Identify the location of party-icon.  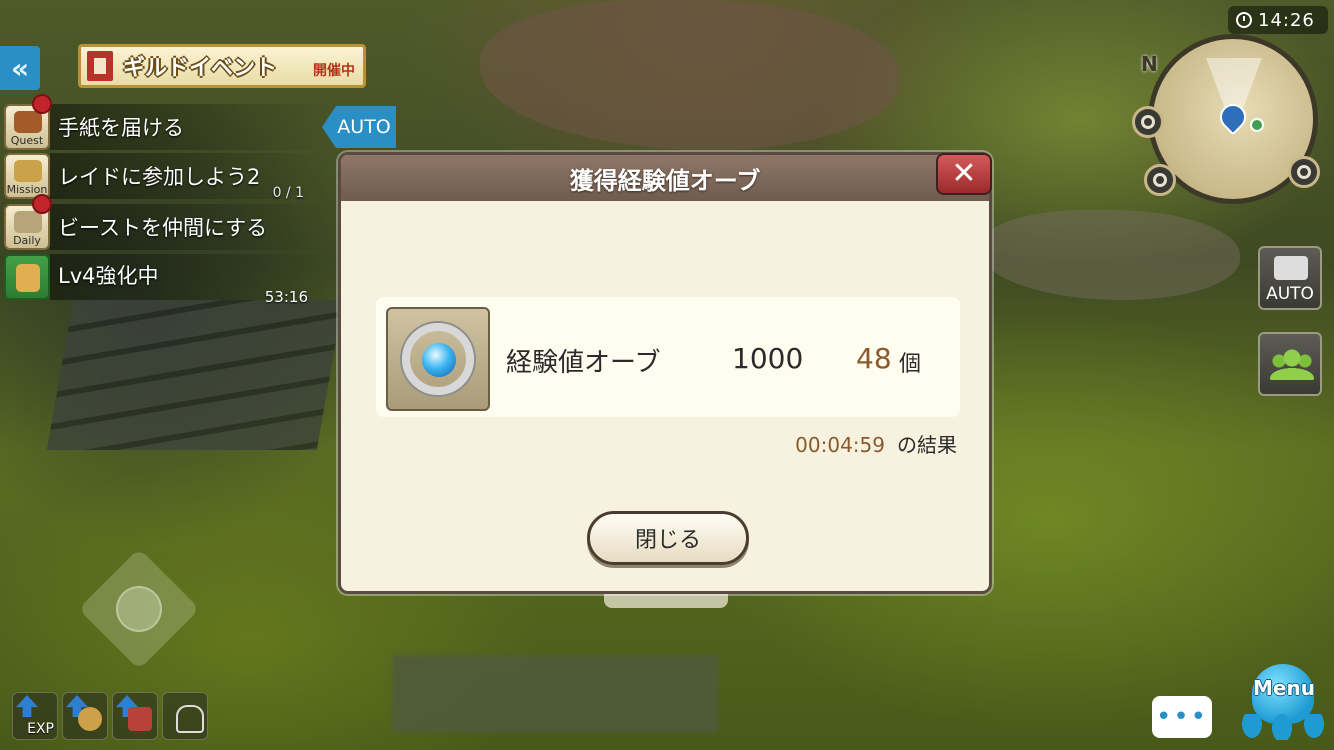
(1292, 364).